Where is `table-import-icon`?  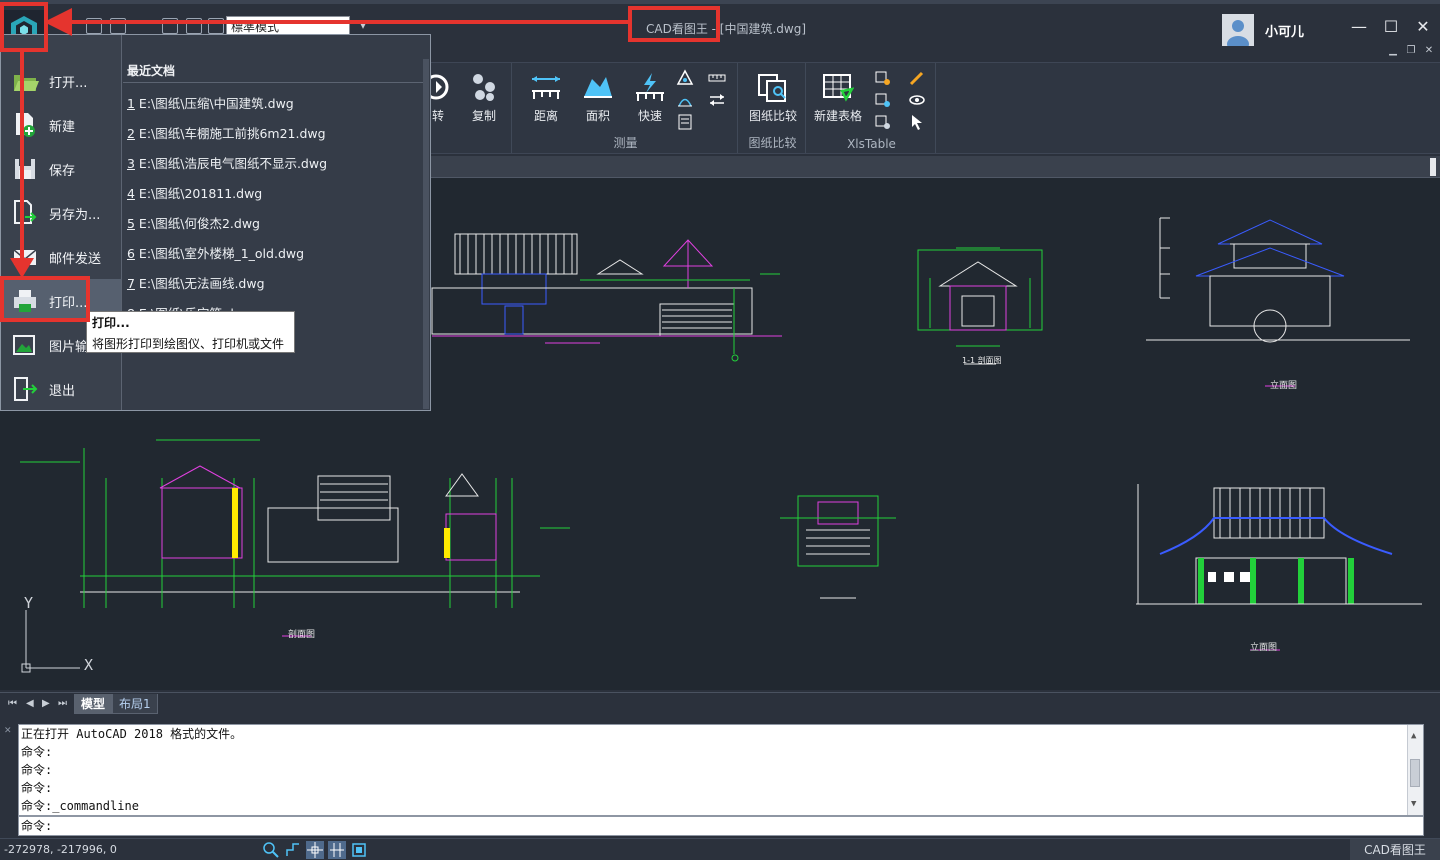 table-import-icon is located at coordinates (883, 100).